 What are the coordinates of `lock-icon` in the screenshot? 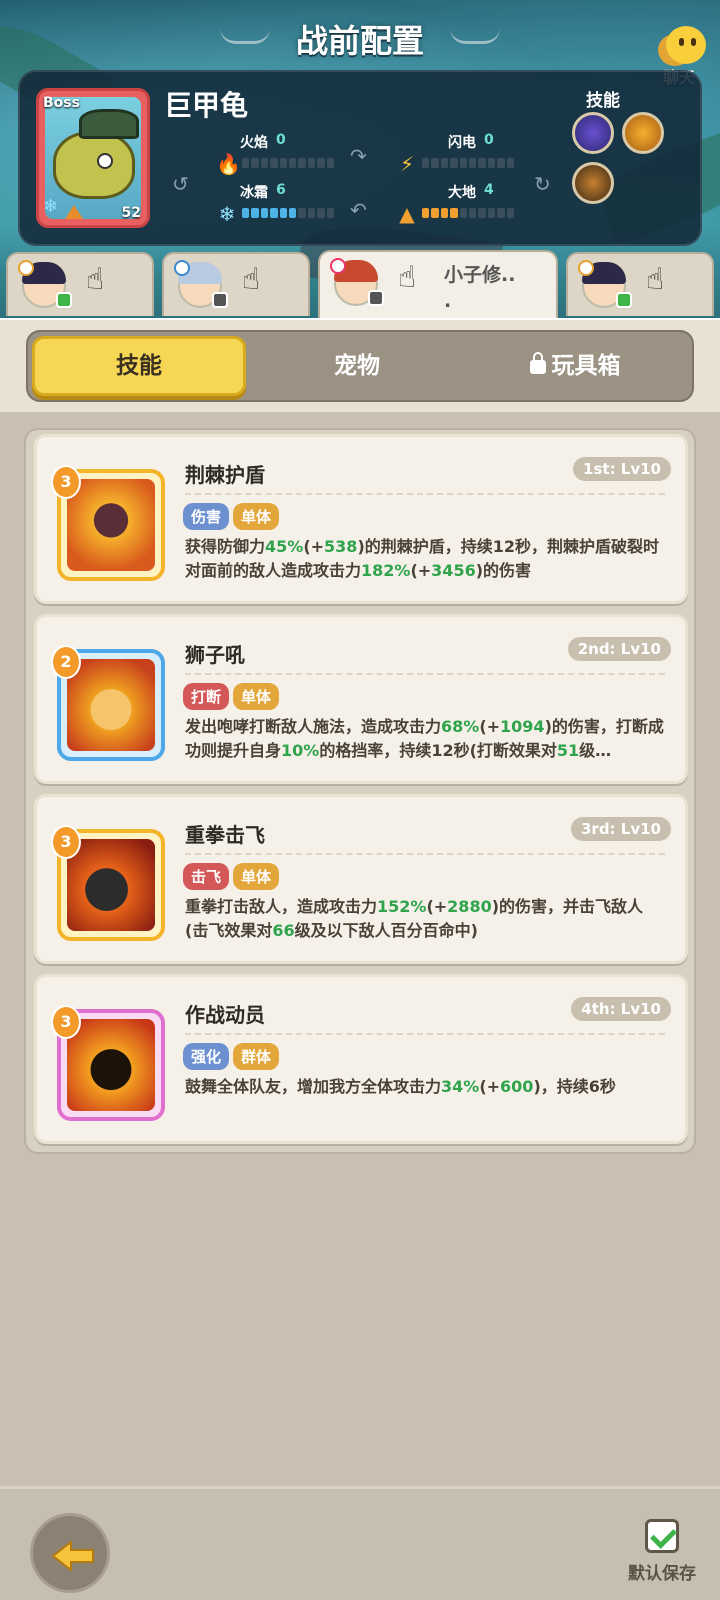 It's located at (537, 363).